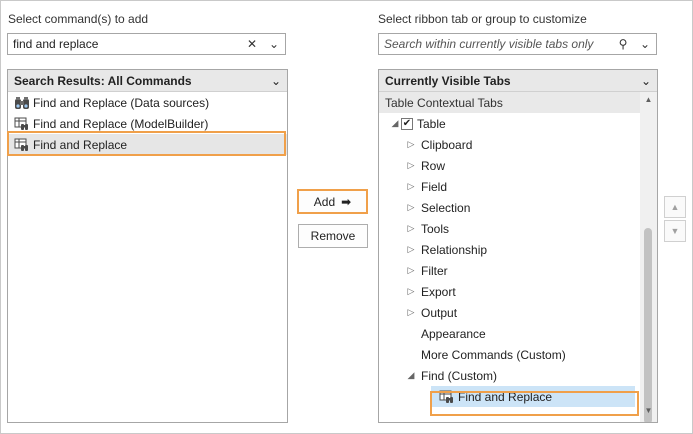  I want to click on remove-button-label: Remove, so click(333, 236).